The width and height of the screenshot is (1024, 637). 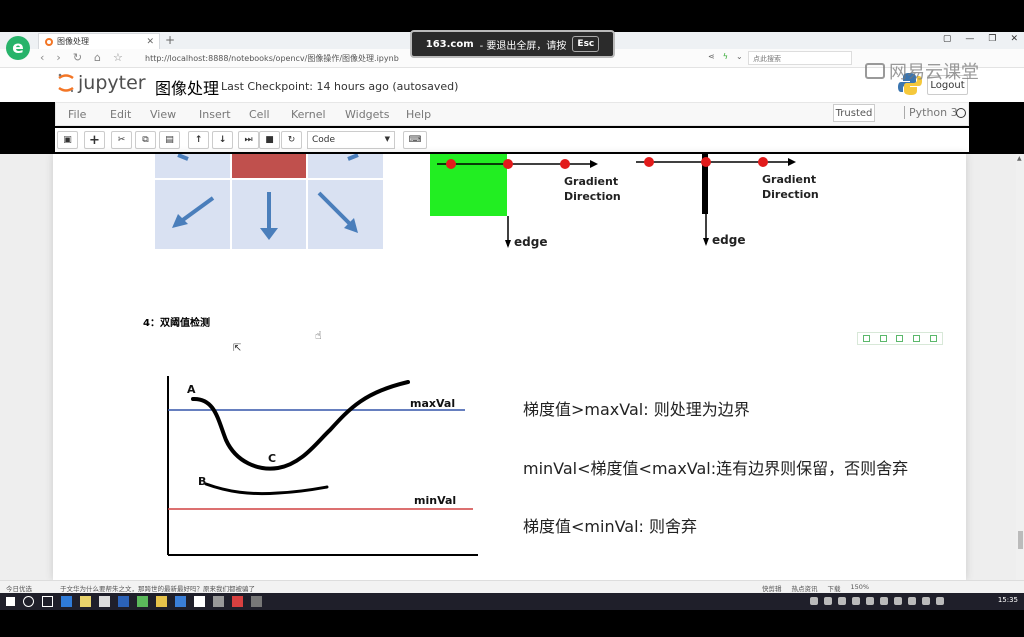 I want to click on graph-label-c: C, so click(x=272, y=458).